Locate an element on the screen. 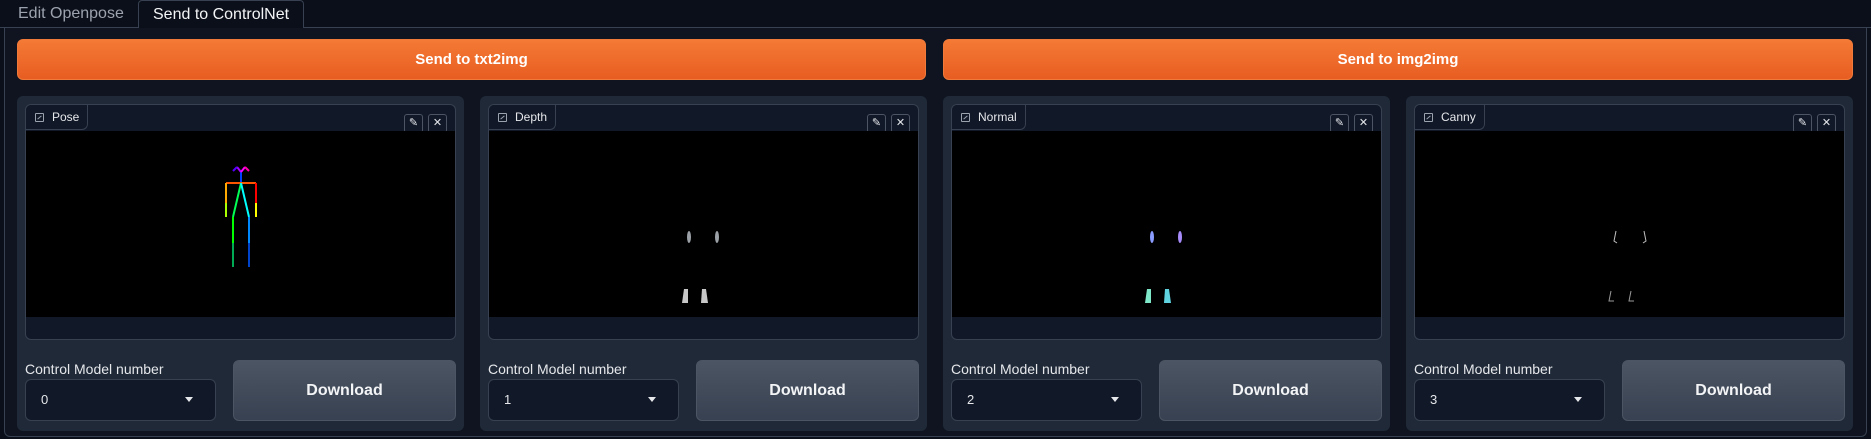 The image size is (1871, 439). control-model-number-select: 1 is located at coordinates (583, 400).